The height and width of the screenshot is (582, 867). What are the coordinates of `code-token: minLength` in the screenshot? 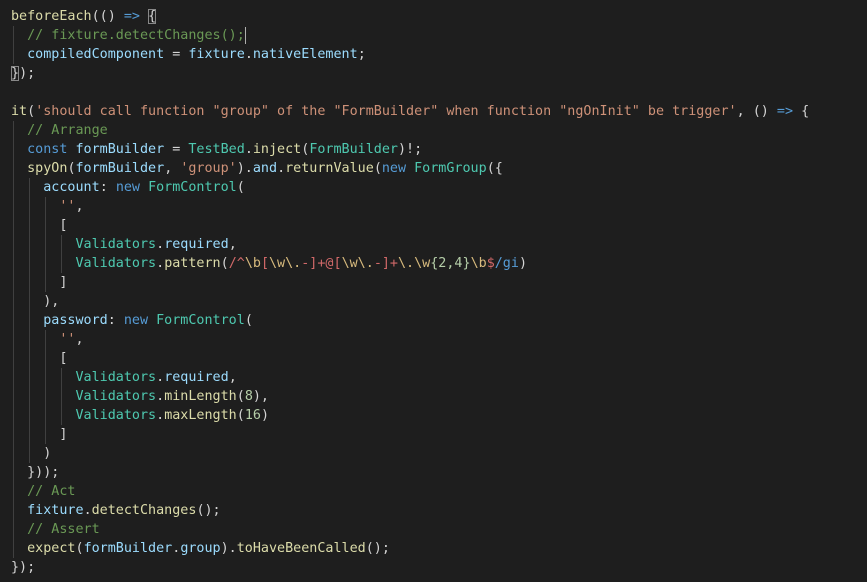 It's located at (200, 396).